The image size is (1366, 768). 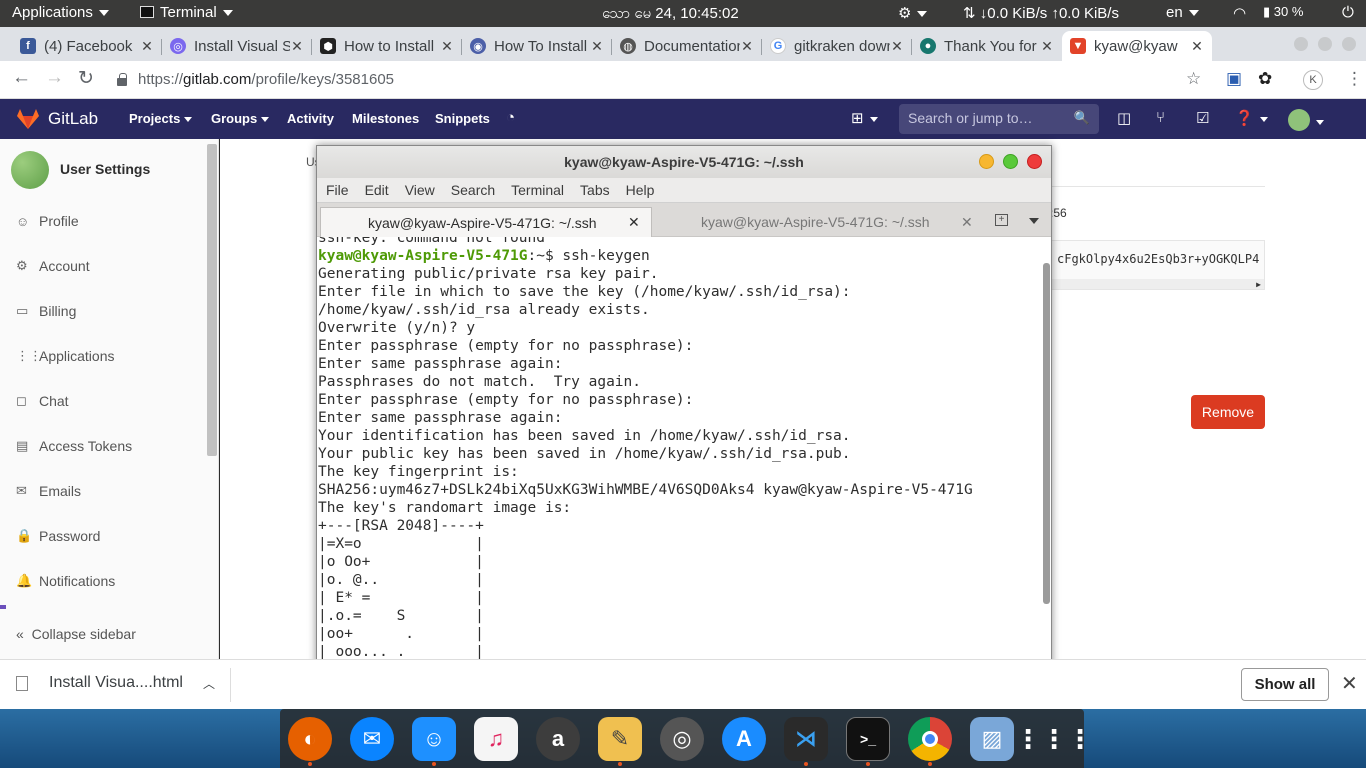 What do you see at coordinates (209, 683) in the screenshot?
I see `chevron-up-icon: ︿` at bounding box center [209, 683].